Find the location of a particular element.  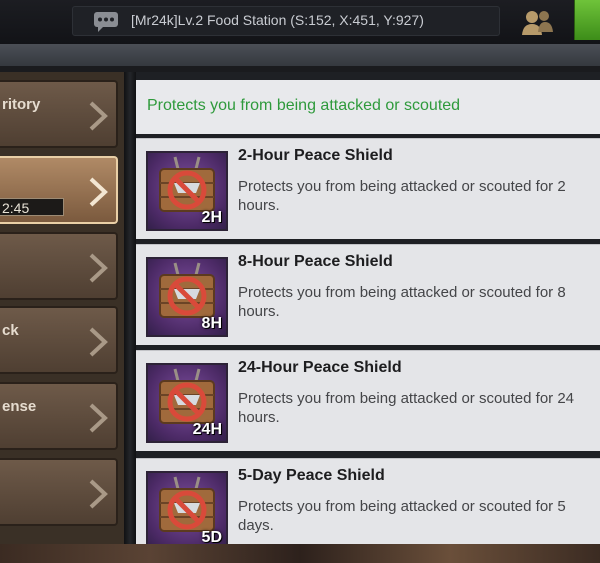

alliance-member-icon is located at coordinates (537, 22).